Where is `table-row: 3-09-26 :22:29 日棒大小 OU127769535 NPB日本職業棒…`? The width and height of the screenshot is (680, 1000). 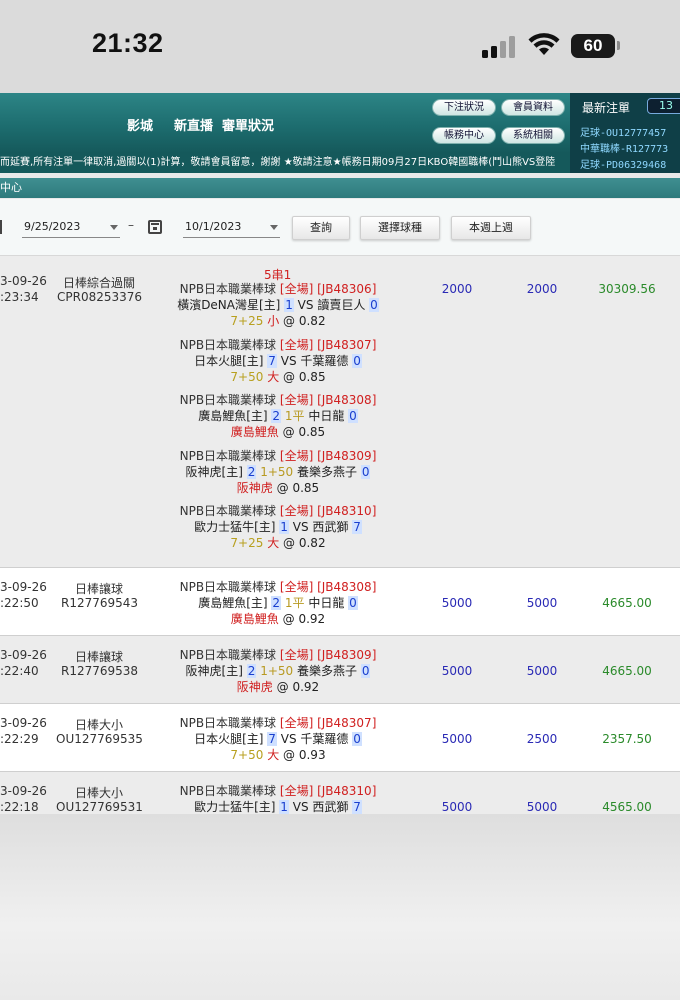 table-row: 3-09-26 :22:29 日棒大小 OU127769535 NPB日本職業棒… is located at coordinates (340, 738).